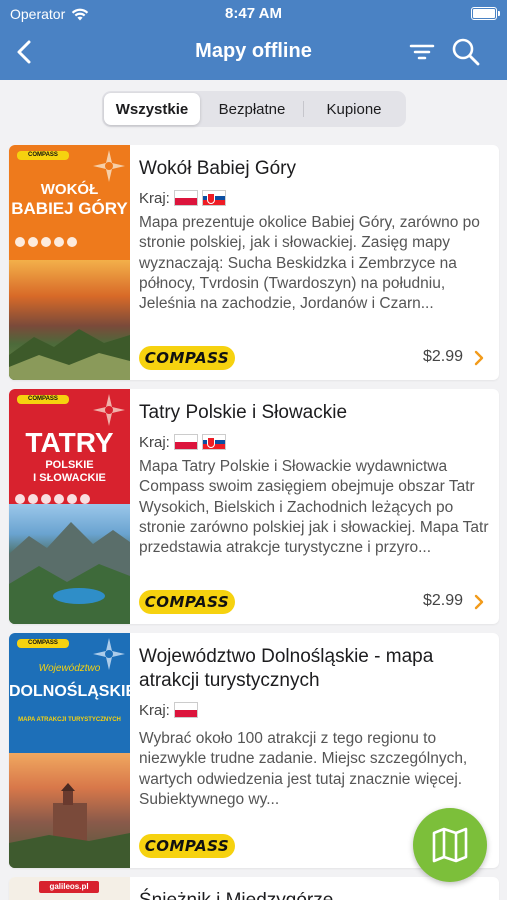  I want to click on segment-free: Bezpłatne, so click(252, 109).